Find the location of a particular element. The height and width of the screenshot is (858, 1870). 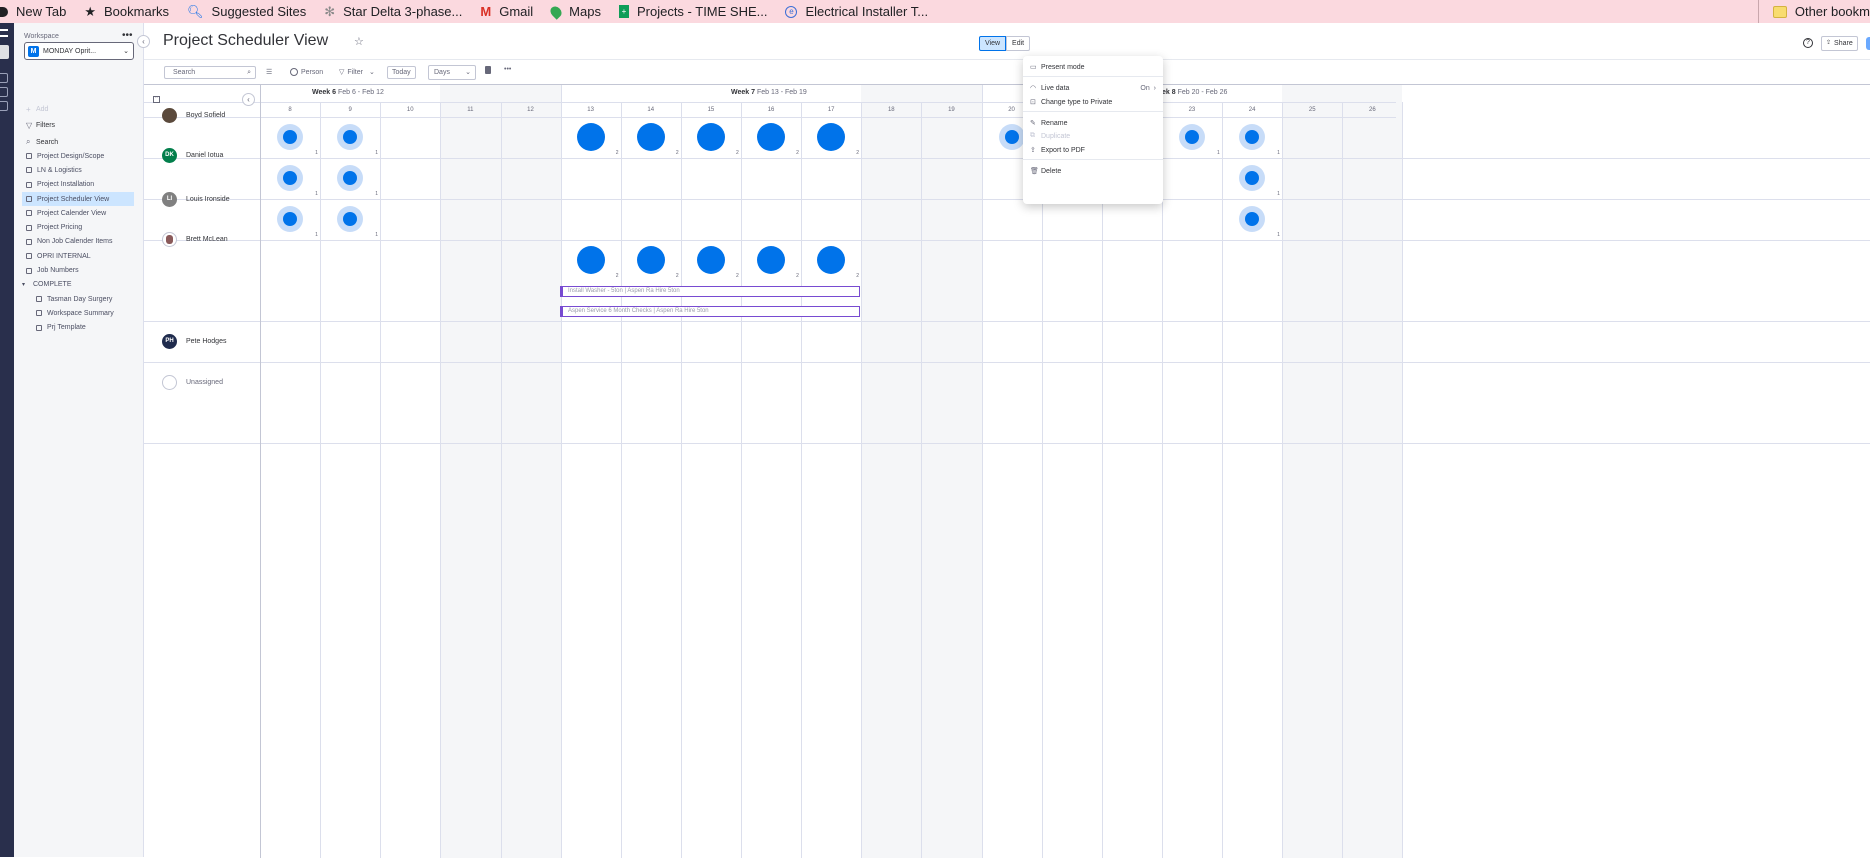

day-label: 10 is located at coordinates (410, 110).